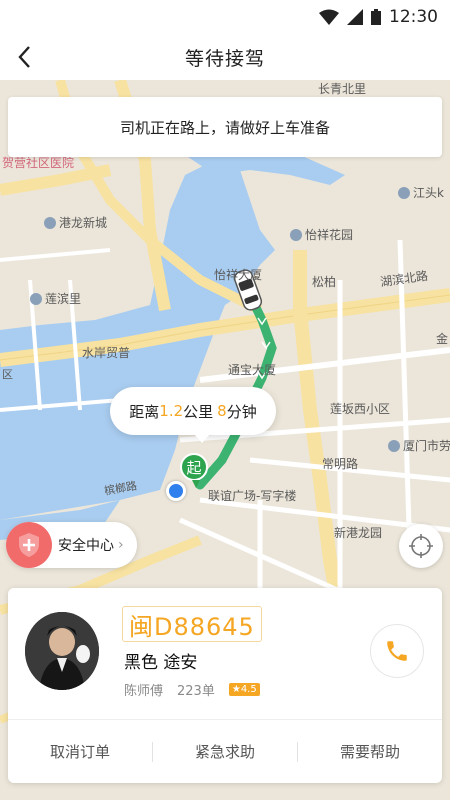 The height and width of the screenshot is (800, 450). I want to click on map-label-lianpo: 莲坂西小区, so click(360, 409).